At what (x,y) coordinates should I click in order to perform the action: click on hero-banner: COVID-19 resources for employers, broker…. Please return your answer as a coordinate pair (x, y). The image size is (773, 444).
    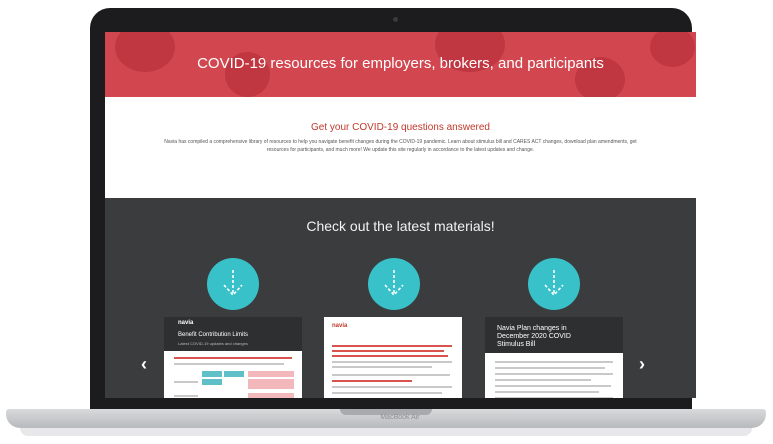
    Looking at the image, I should click on (400, 64).